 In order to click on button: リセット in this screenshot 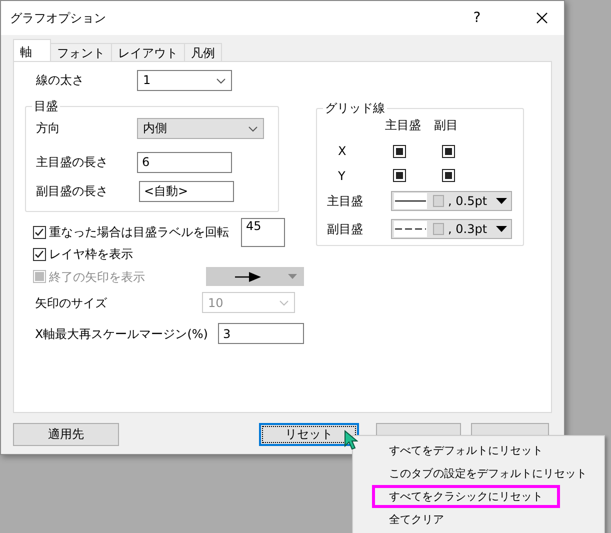, I will do `click(309, 434)`.